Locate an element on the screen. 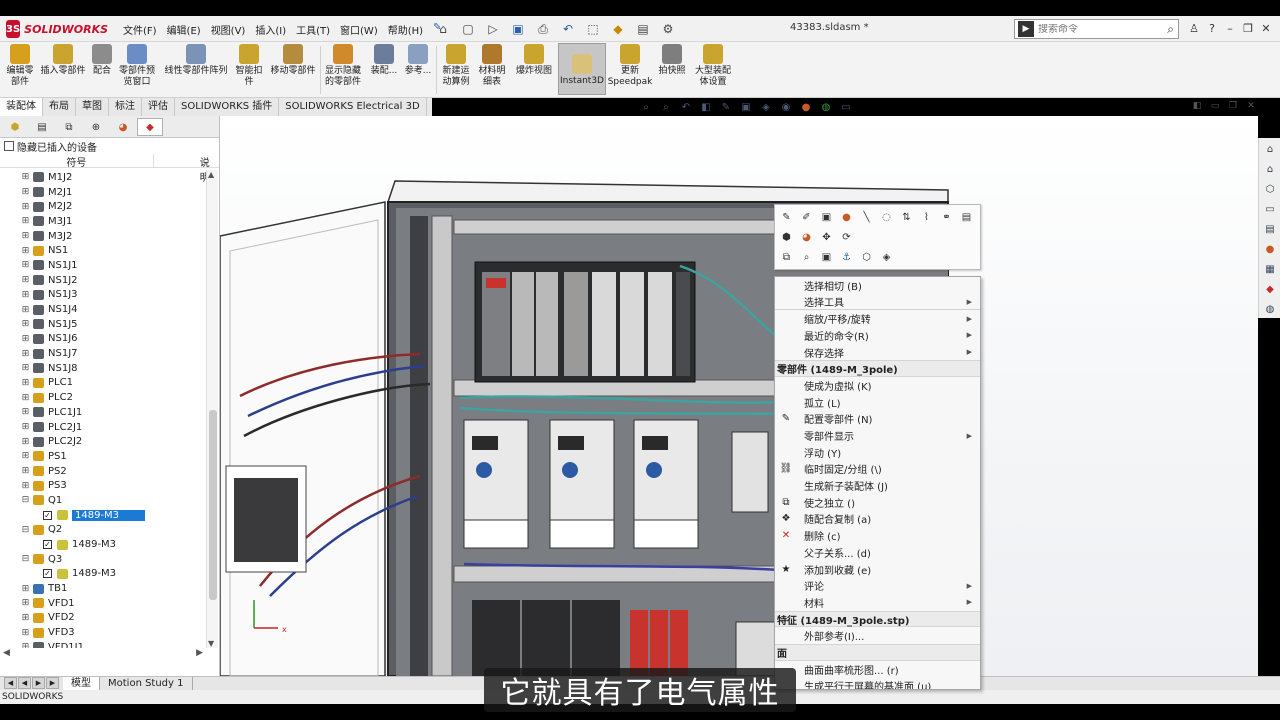 This screenshot has width=1280, height=720. tree-row: ⊞ PS2 is located at coordinates (103, 471).